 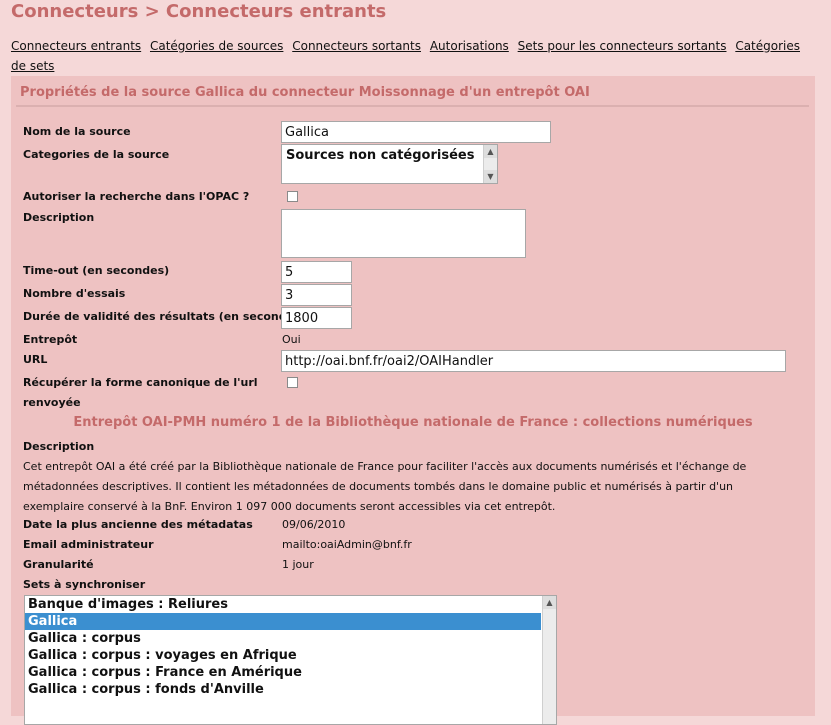 I want to click on url-label: URL, so click(x=35, y=359).